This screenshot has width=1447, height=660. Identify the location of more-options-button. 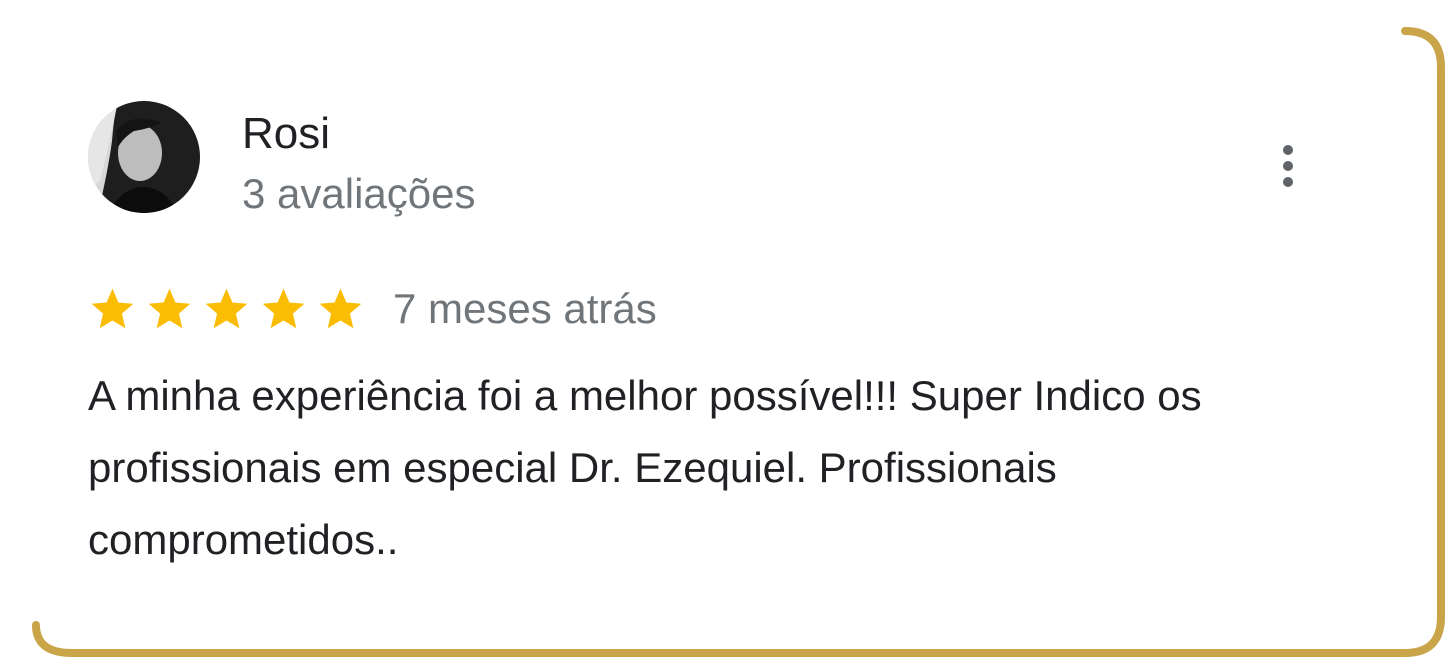
(1288, 166).